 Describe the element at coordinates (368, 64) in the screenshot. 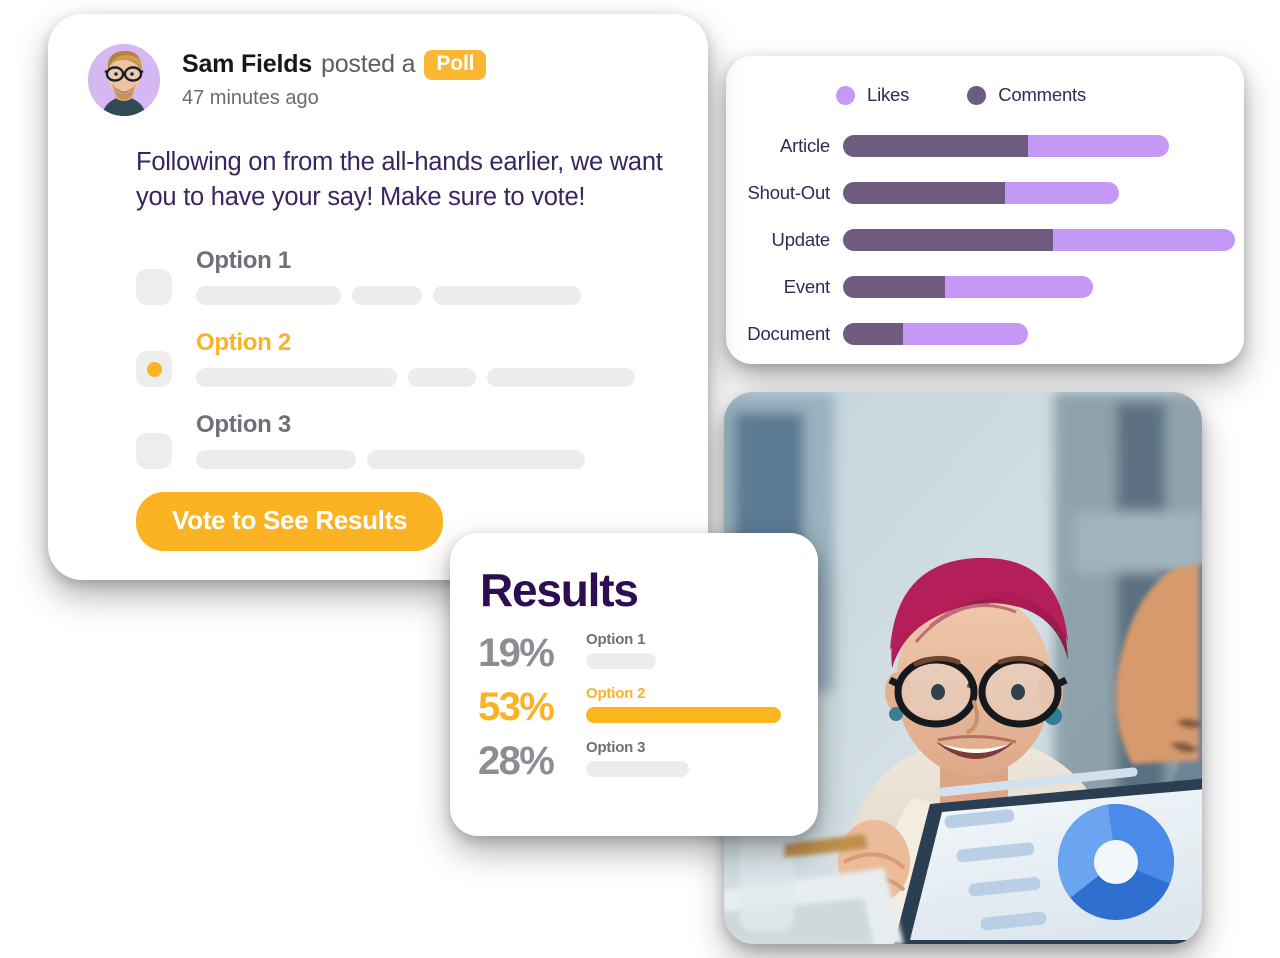

I see `posted-label: posted a` at that location.